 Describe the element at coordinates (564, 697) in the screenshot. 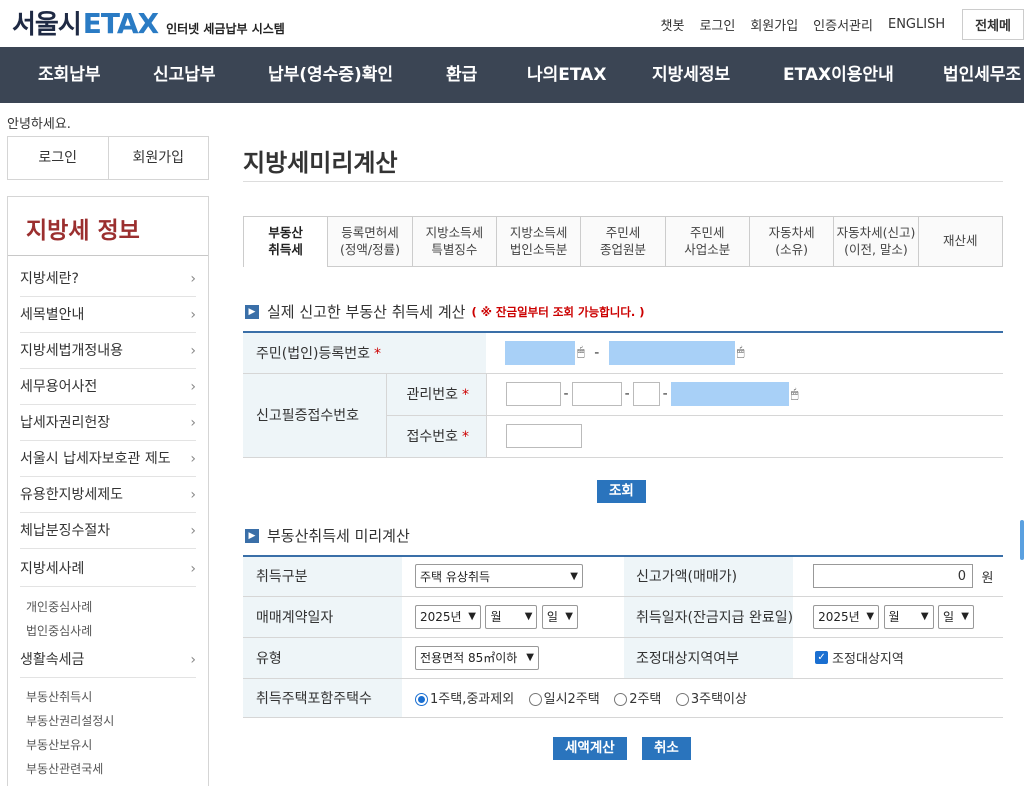

I see `house-option-2: 일시2주택` at that location.